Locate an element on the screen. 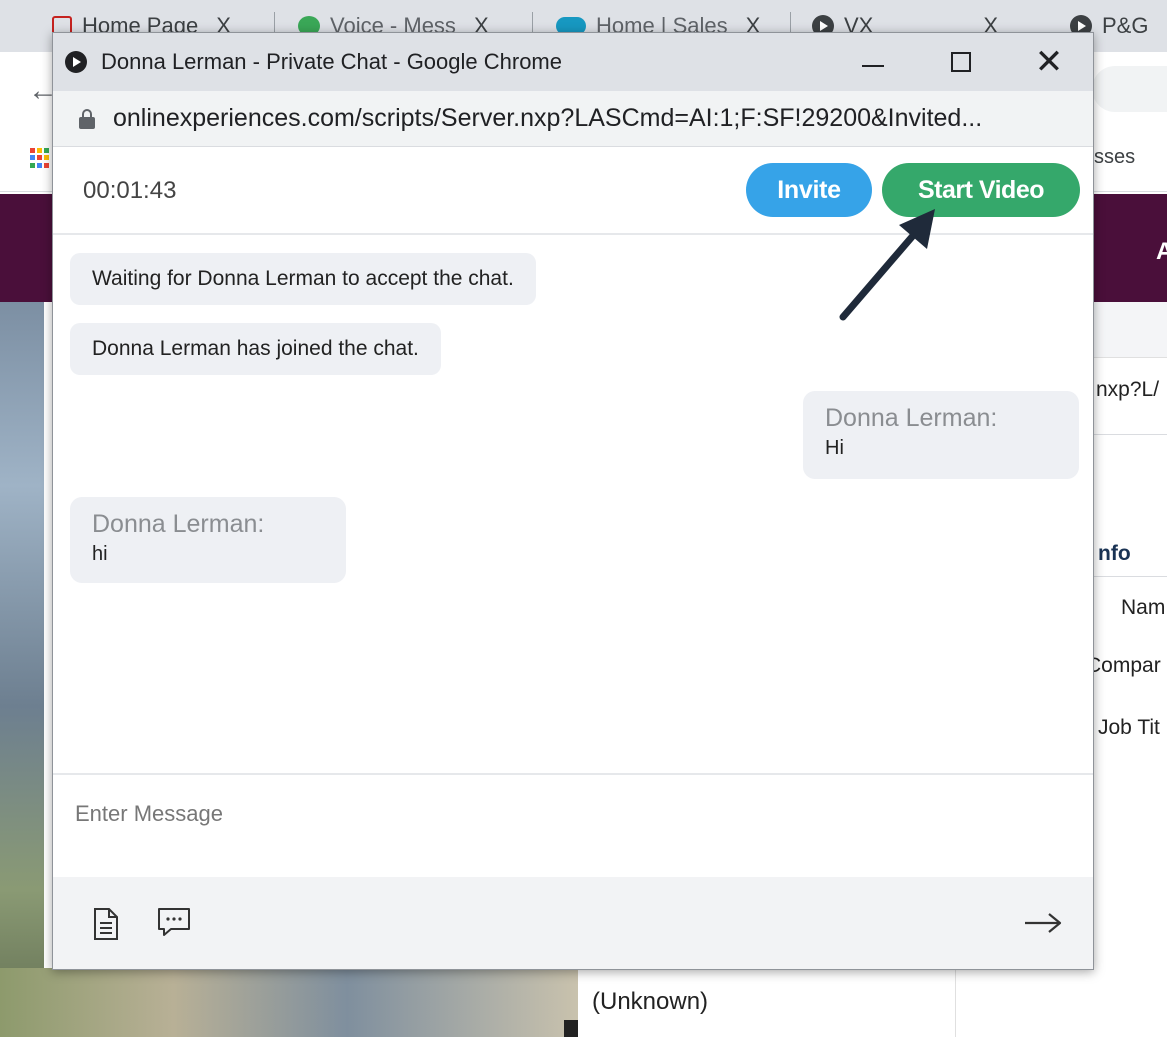 Image resolution: width=1167 pixels, height=1037 pixels. background-square-icon is located at coordinates (571, 1028).